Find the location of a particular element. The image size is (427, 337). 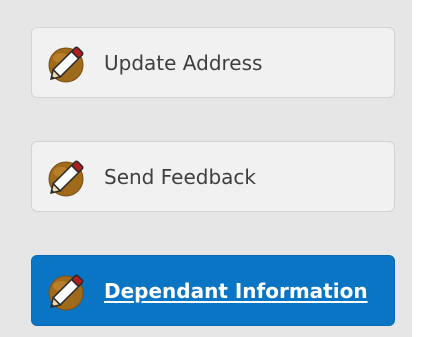

dependant-information-link: Dependant Information is located at coordinates (236, 291).